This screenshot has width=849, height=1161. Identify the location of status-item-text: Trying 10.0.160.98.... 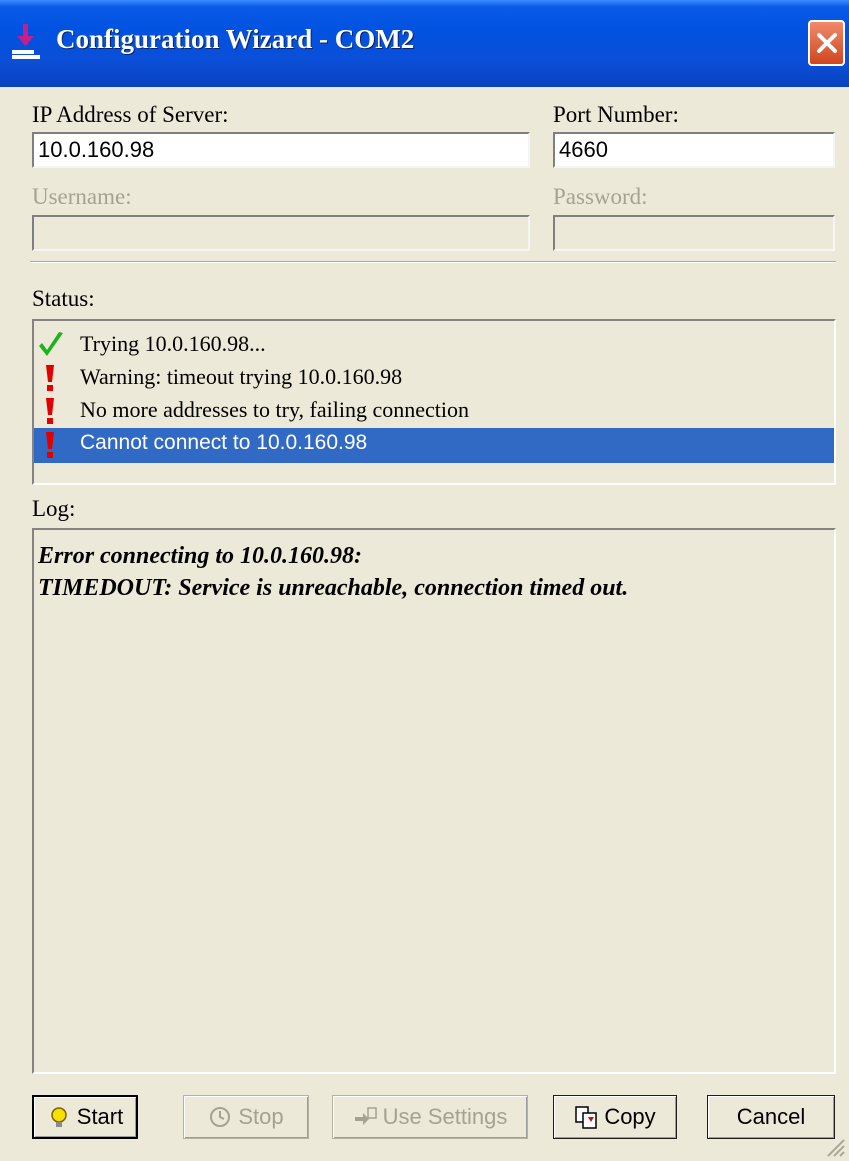
(173, 343).